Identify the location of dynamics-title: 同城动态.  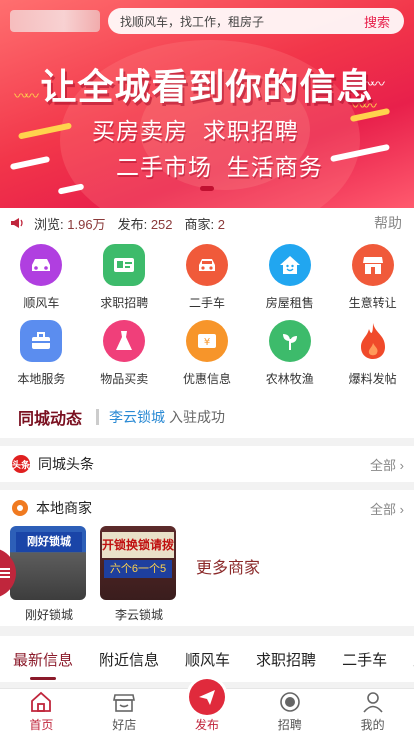
(50, 419).